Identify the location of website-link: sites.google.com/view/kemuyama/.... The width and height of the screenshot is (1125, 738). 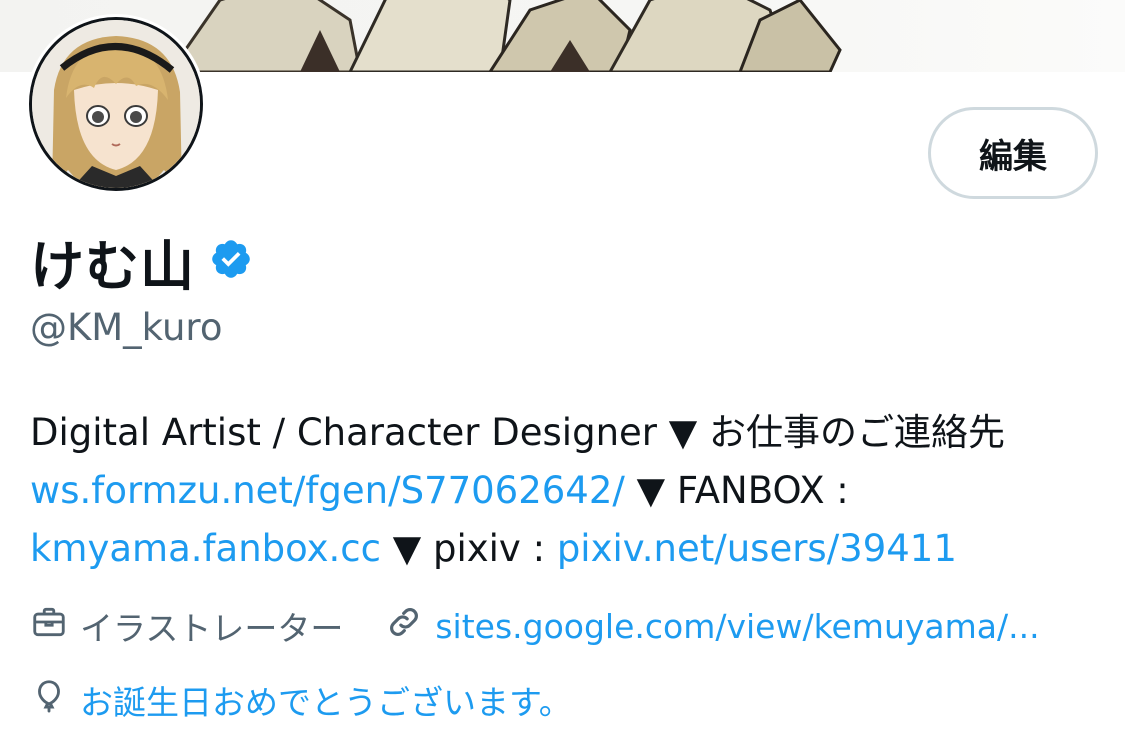
(737, 626).